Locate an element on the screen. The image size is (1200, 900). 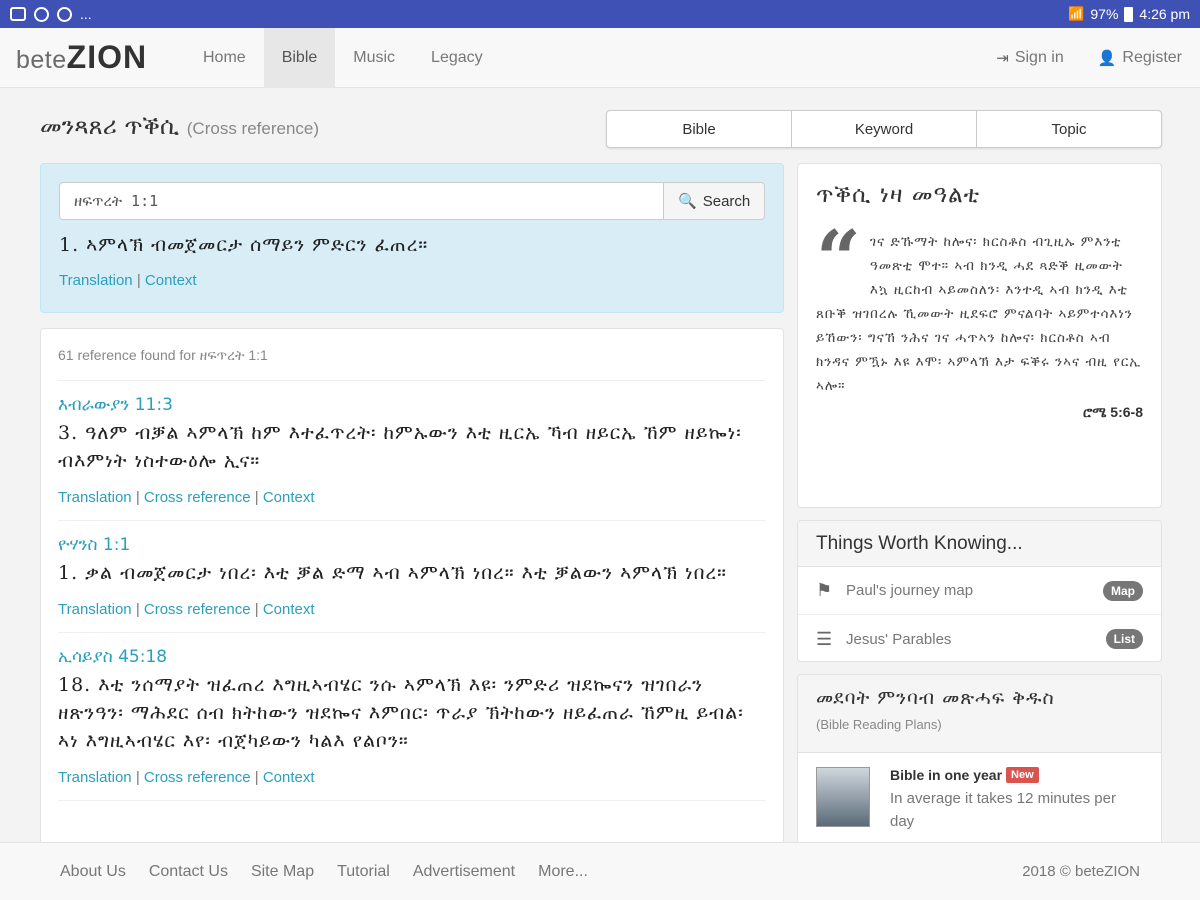
footer-contact-us: Contact Us is located at coordinates (188, 872).